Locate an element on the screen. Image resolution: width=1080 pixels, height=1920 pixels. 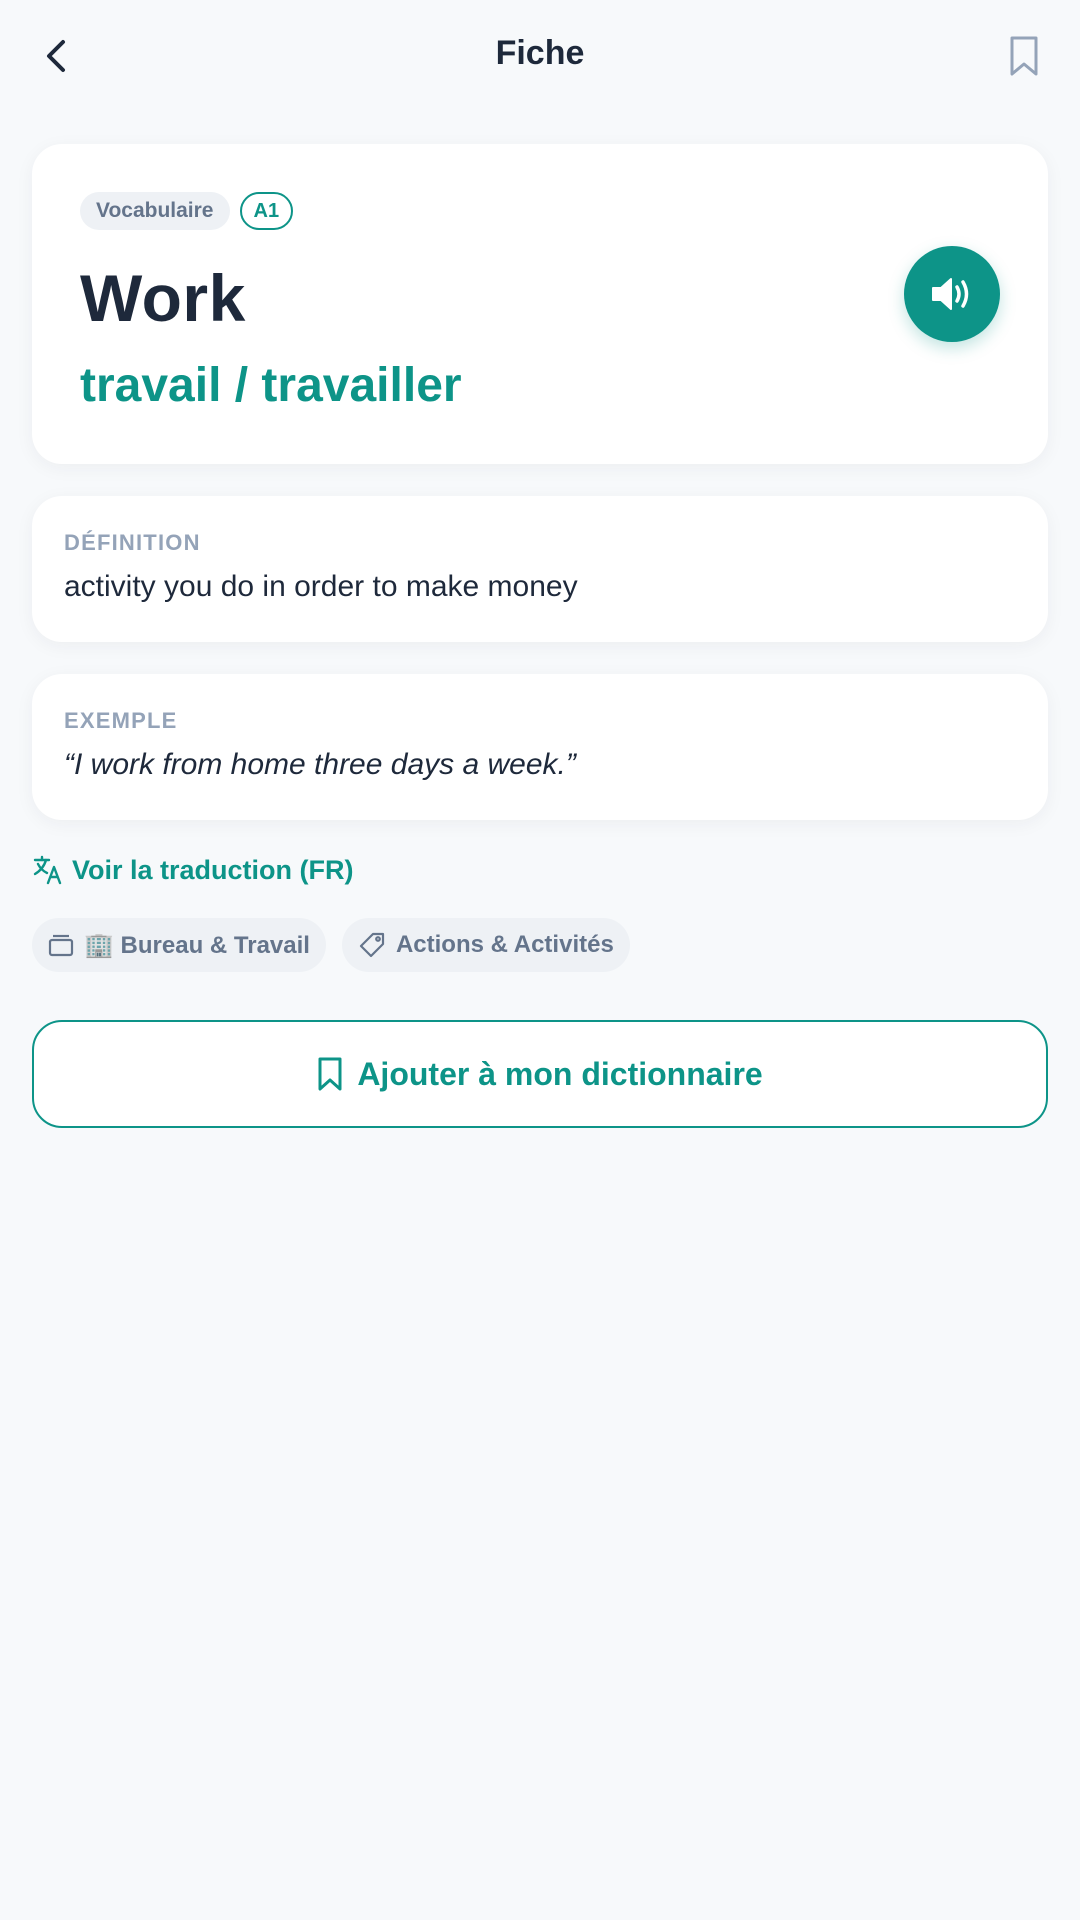
bookmark-icon is located at coordinates (330, 1074).